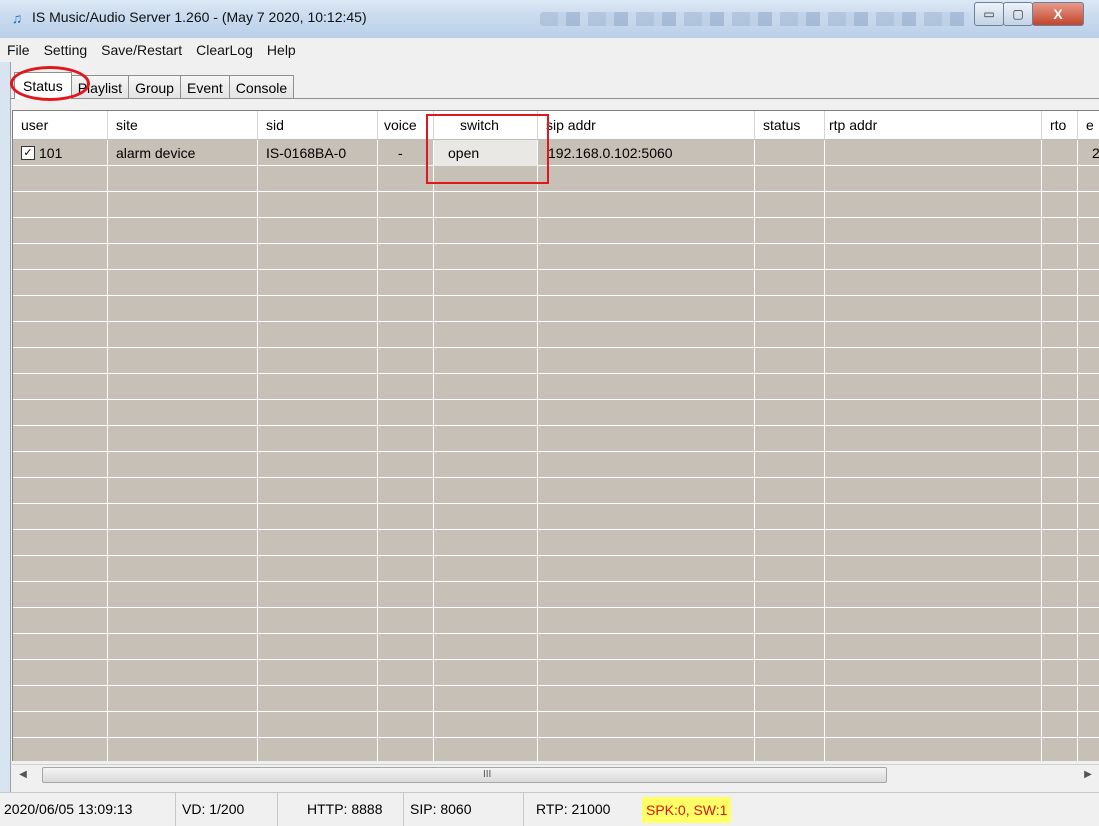  What do you see at coordinates (1018, 14) in the screenshot?
I see `maximize-button: ▢` at bounding box center [1018, 14].